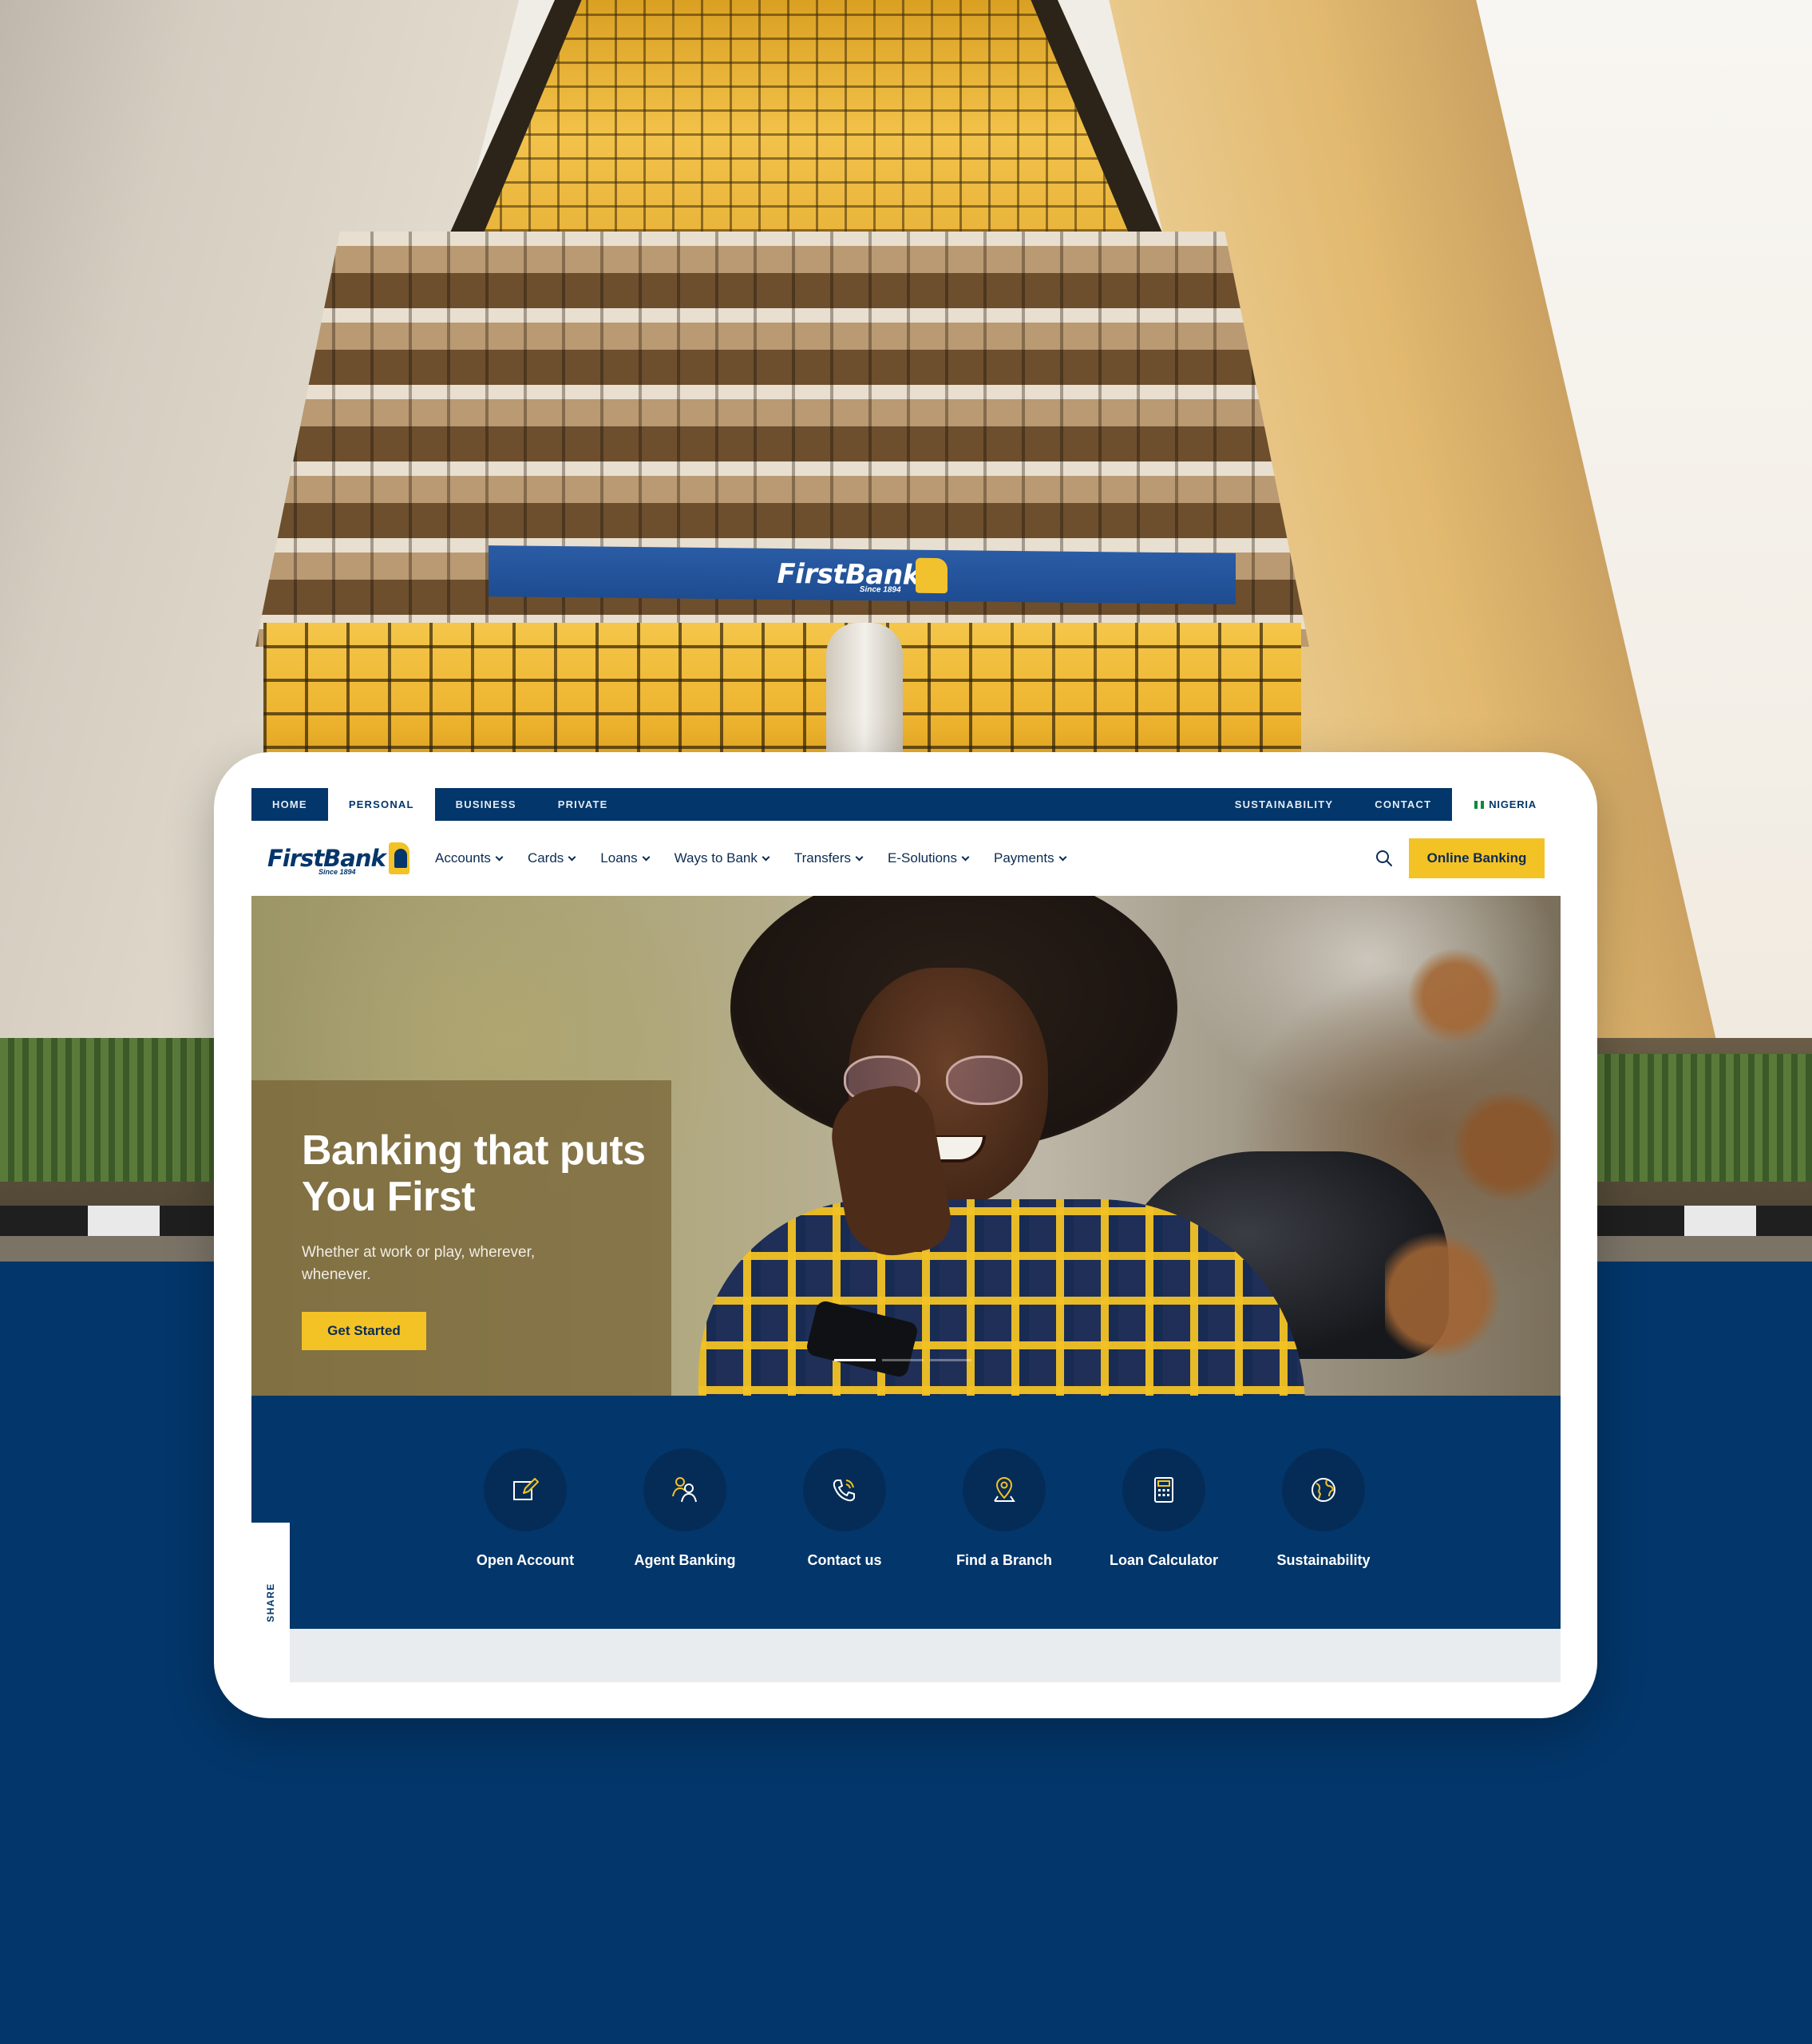 This screenshot has width=1812, height=2044. What do you see at coordinates (289, 804) in the screenshot?
I see `tab-home: HOME` at bounding box center [289, 804].